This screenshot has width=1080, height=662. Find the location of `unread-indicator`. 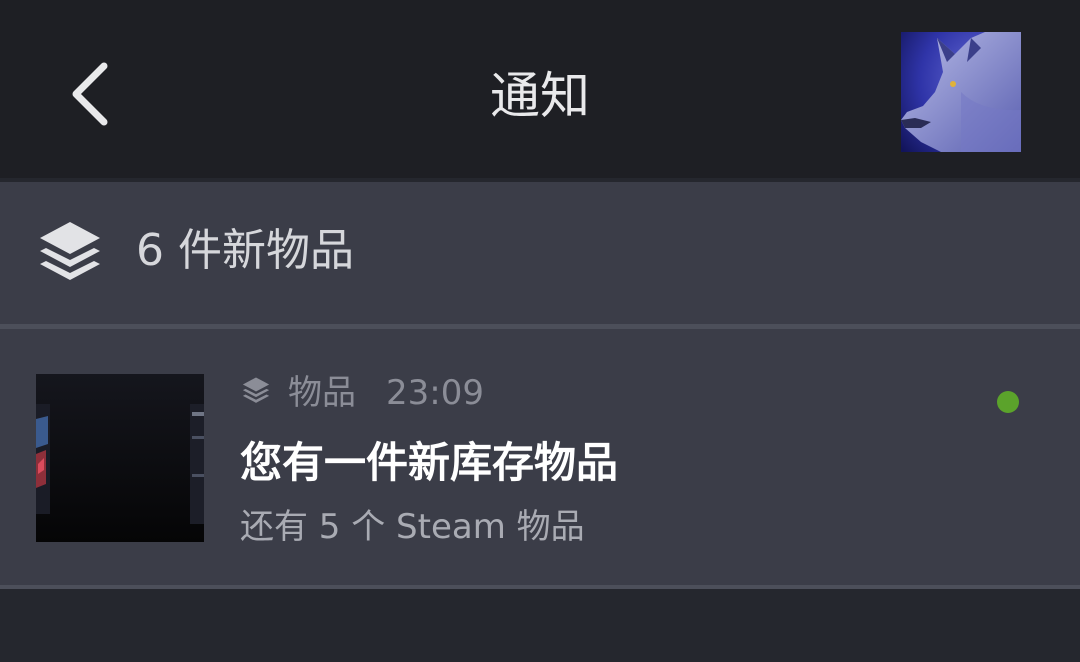

unread-indicator is located at coordinates (1008, 402).